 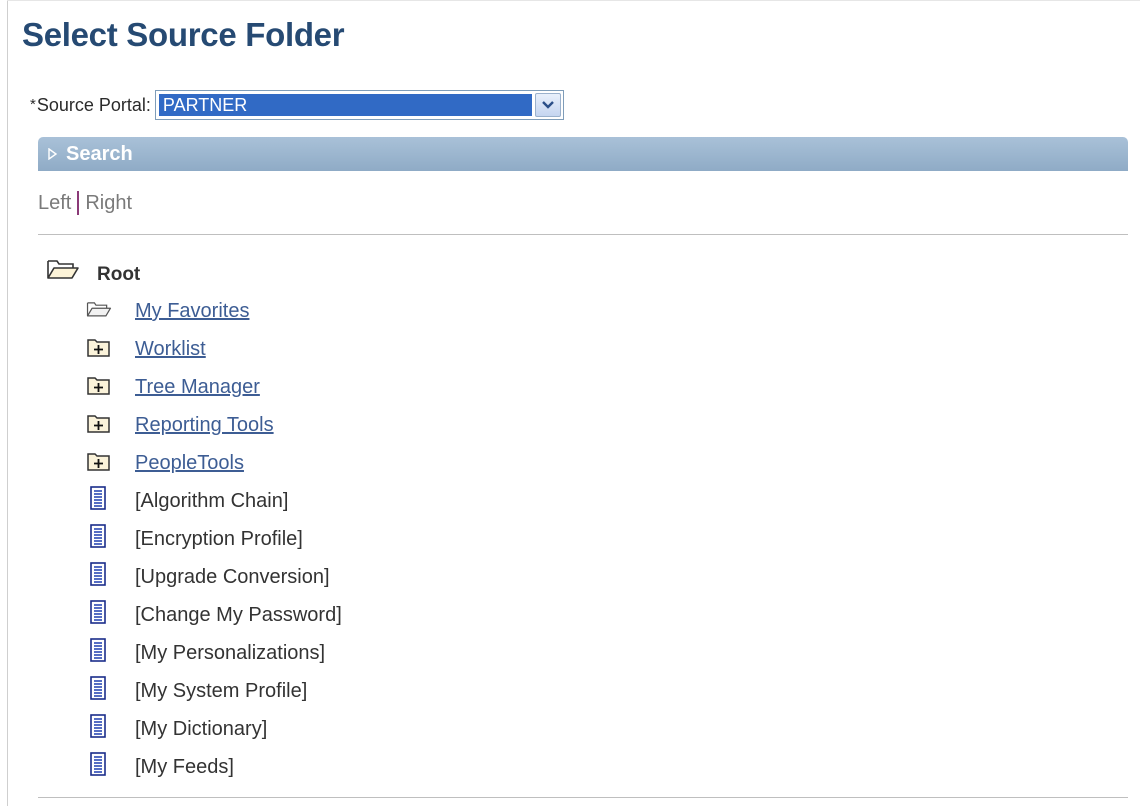 I want to click on tree-item-label: [Encryption Profile], so click(x=219, y=539).